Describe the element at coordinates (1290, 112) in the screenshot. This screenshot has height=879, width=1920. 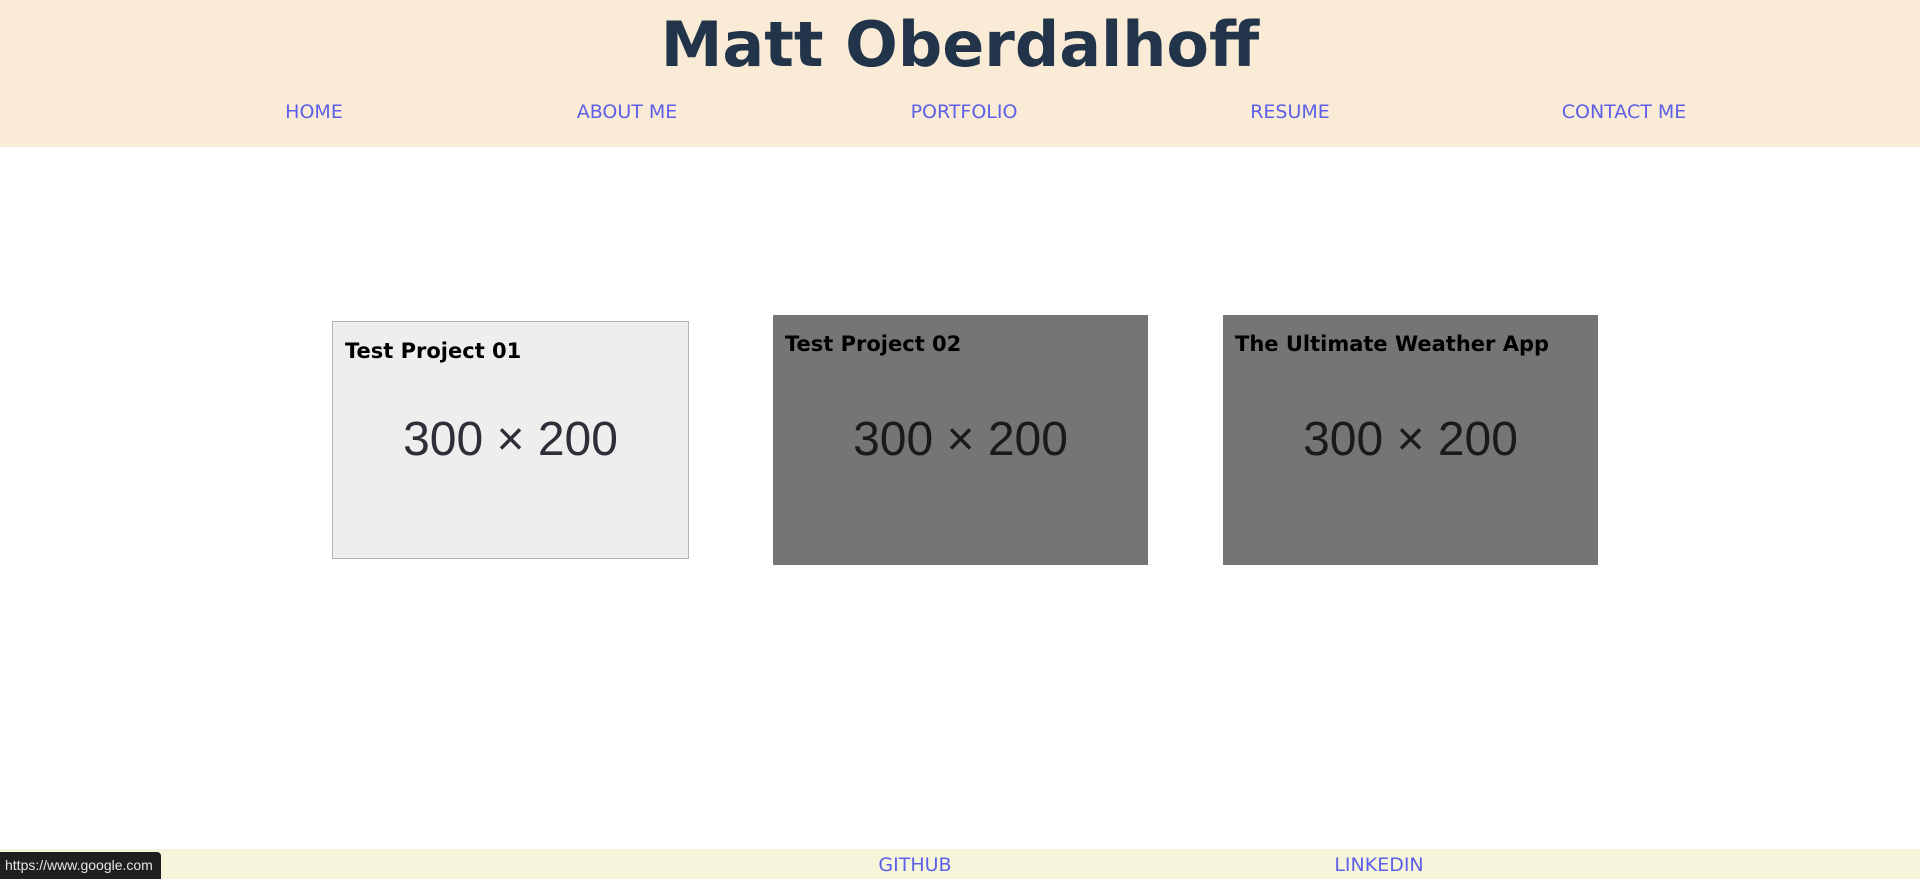
I see `nav-resume-link: RESUME` at that location.